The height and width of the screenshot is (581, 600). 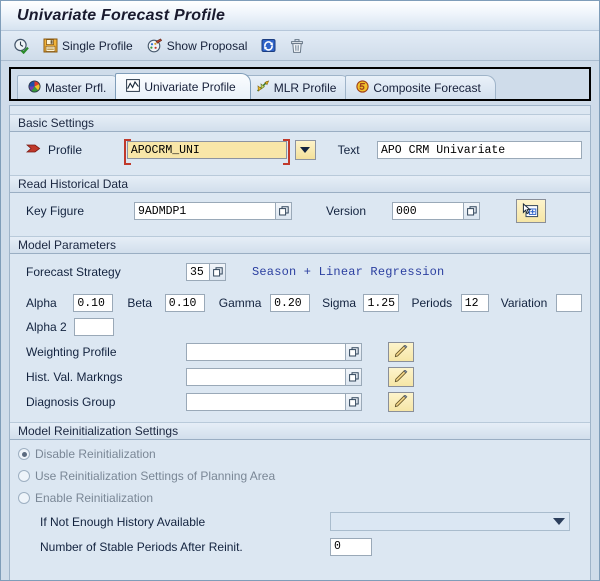 I want to click on page-title: Univariate Forecast Profile, so click(x=121, y=15).